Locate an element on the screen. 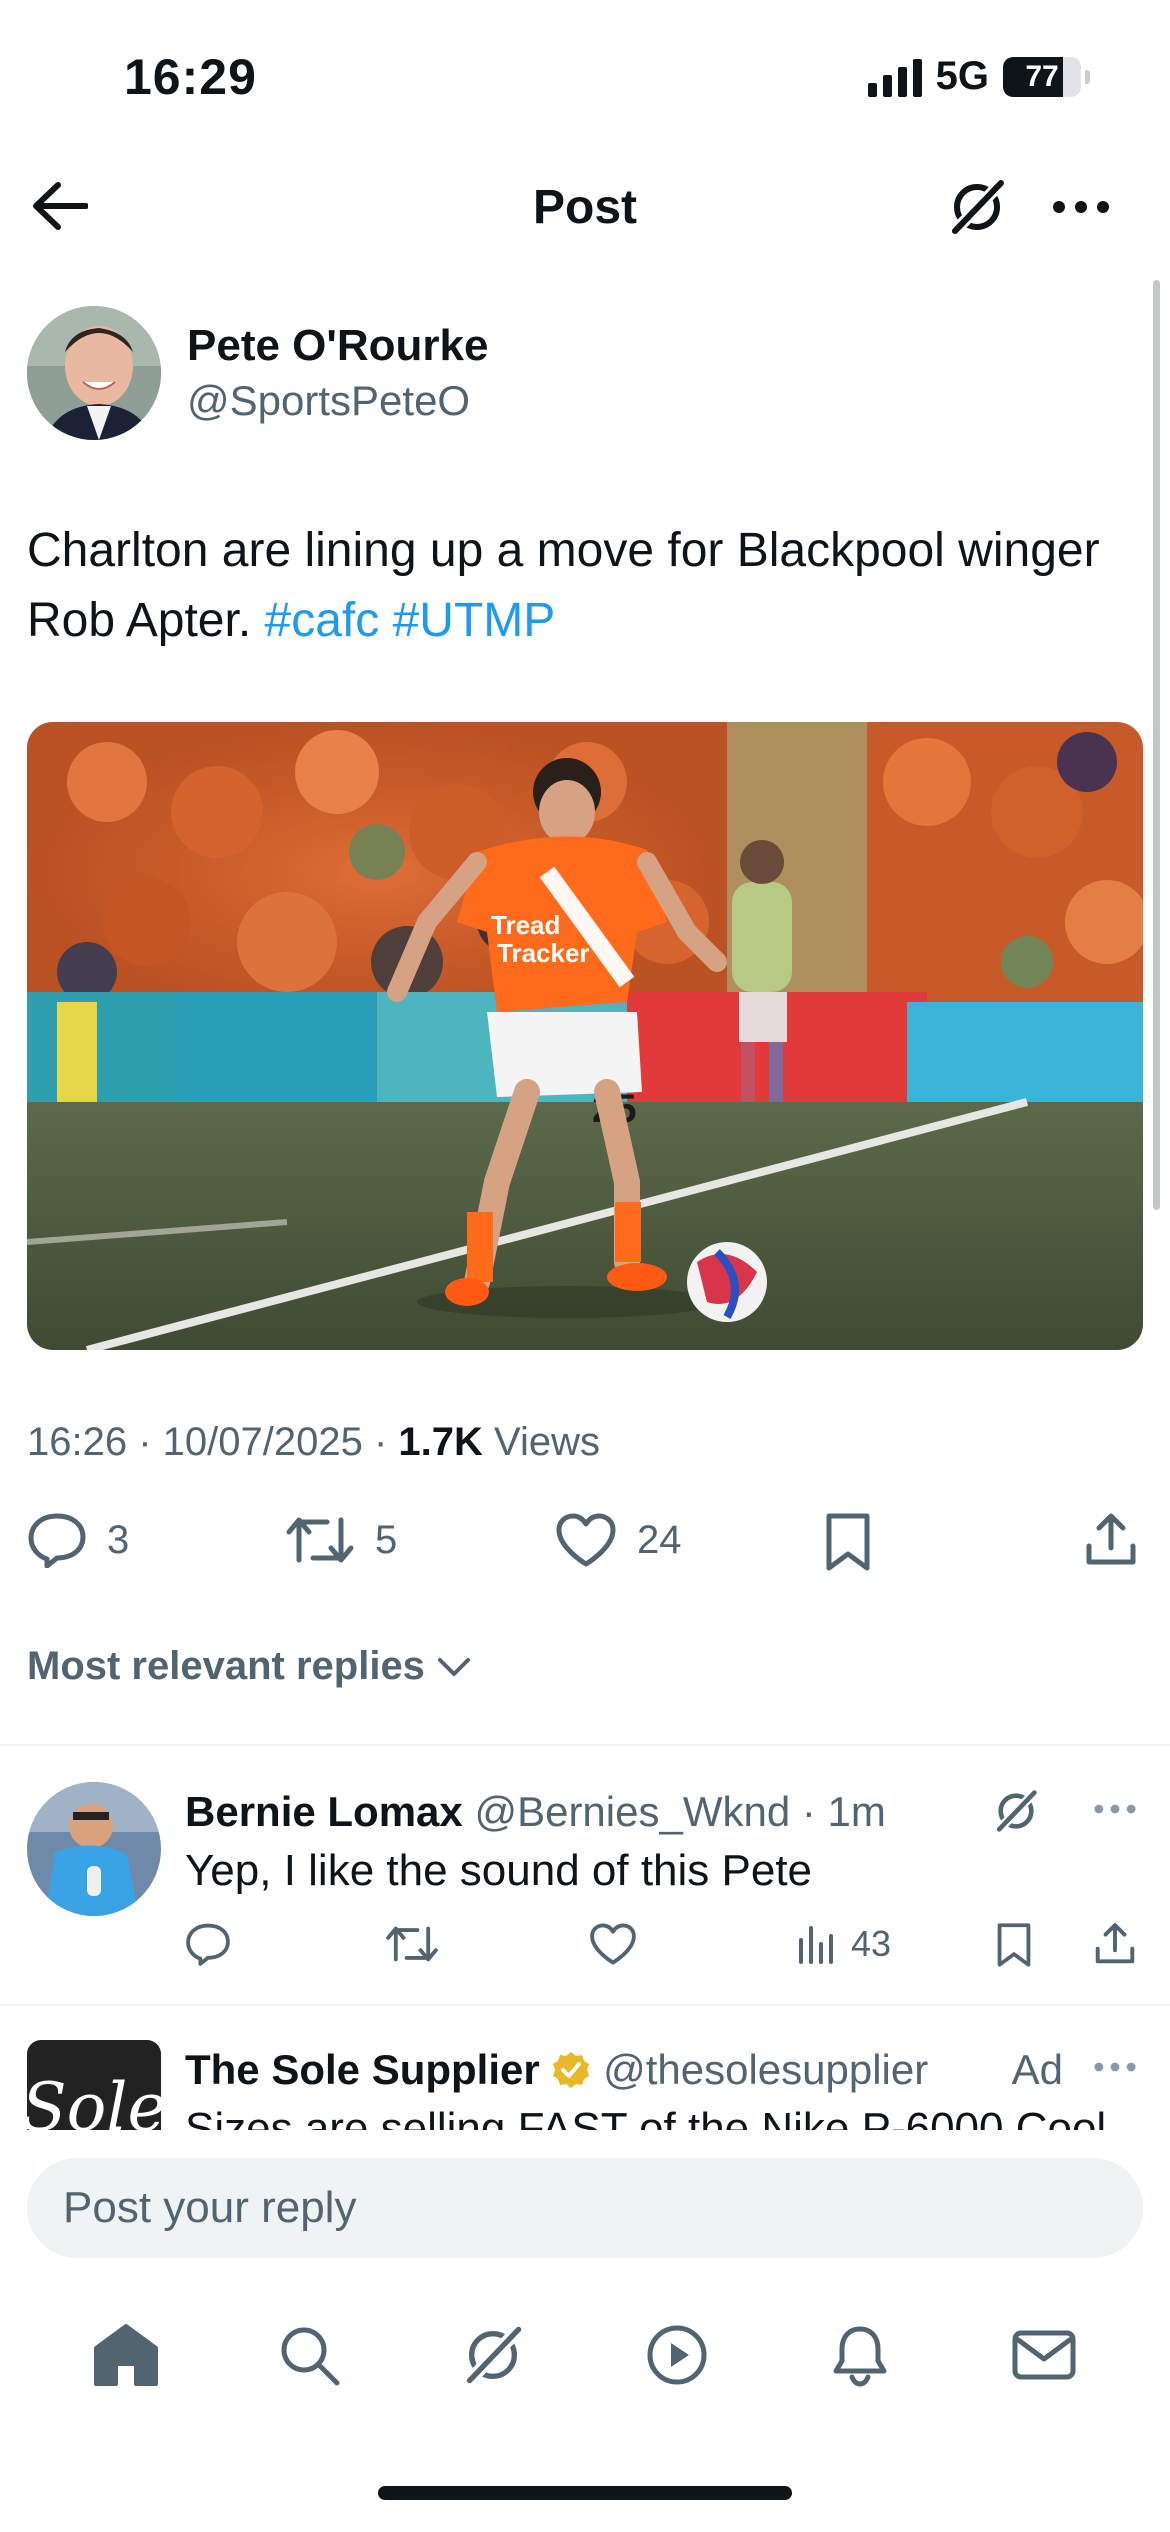 The width and height of the screenshot is (1170, 2532). notifications-icon is located at coordinates (860, 2356).